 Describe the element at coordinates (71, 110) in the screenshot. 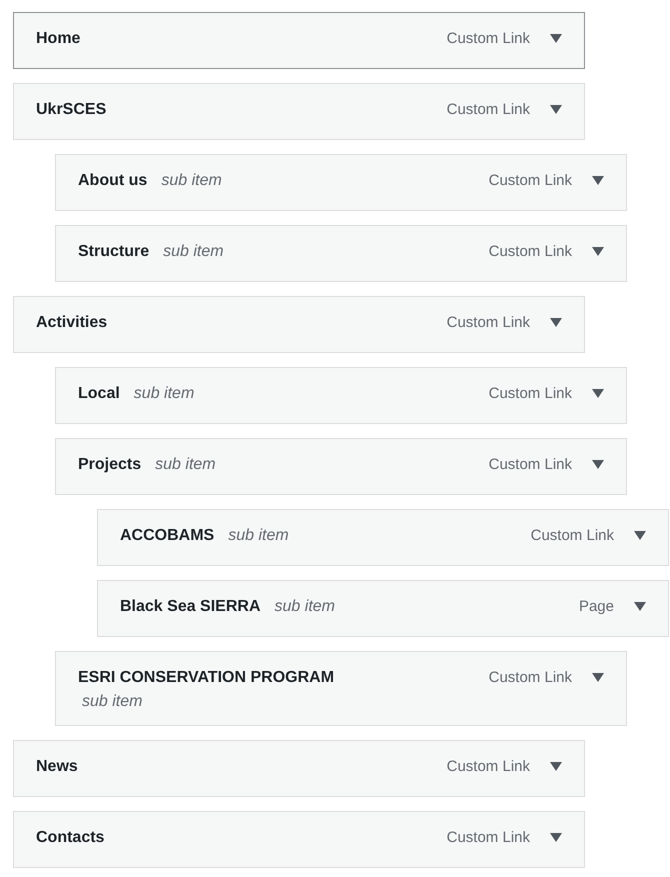

I see `item-title: UkrSCES` at that location.